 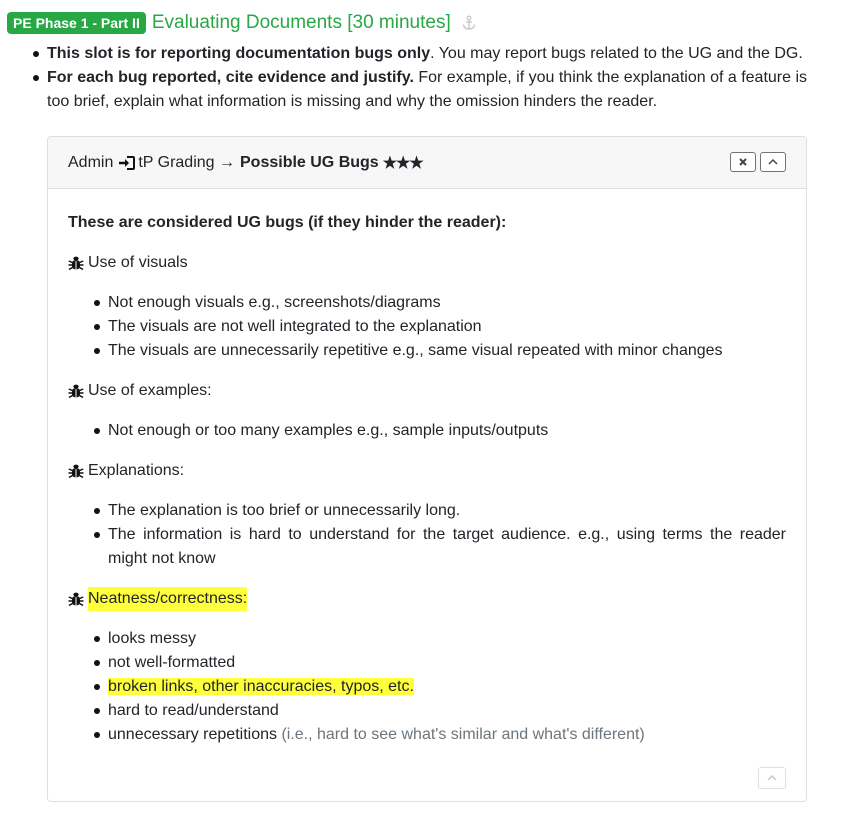 What do you see at coordinates (91, 162) in the screenshot?
I see `breadcrumb-admin: Admin` at bounding box center [91, 162].